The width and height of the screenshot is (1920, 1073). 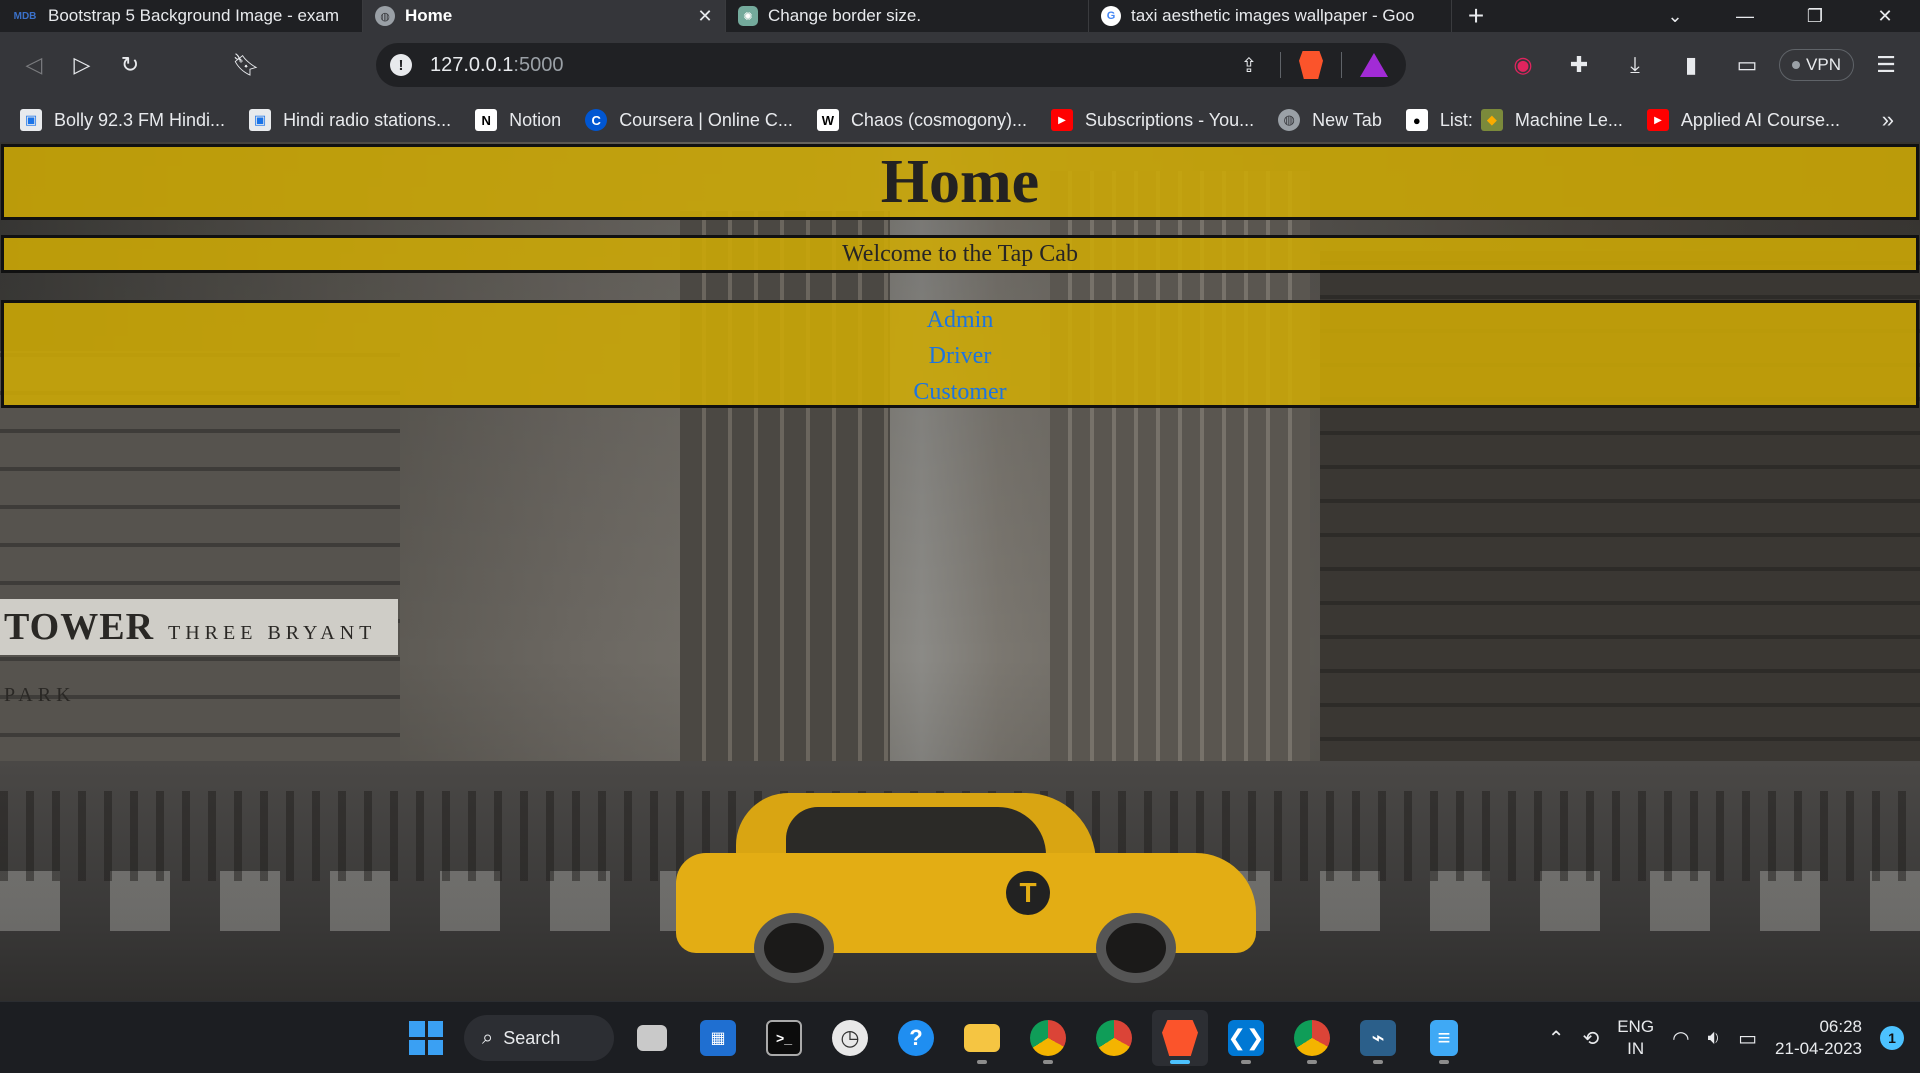 I want to click on sidebar-icon: ▮, so click(x=1691, y=65).